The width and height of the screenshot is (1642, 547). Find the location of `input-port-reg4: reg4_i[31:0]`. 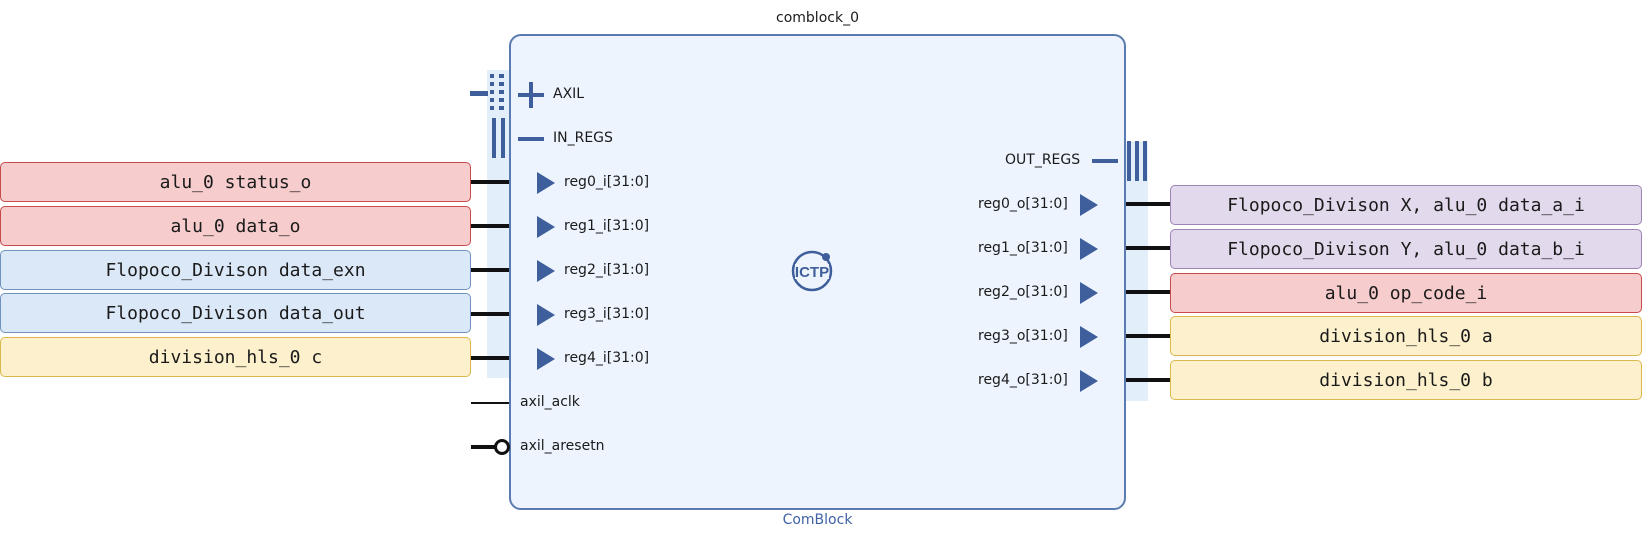

input-port-reg4: reg4_i[31:0] is located at coordinates (606, 358).